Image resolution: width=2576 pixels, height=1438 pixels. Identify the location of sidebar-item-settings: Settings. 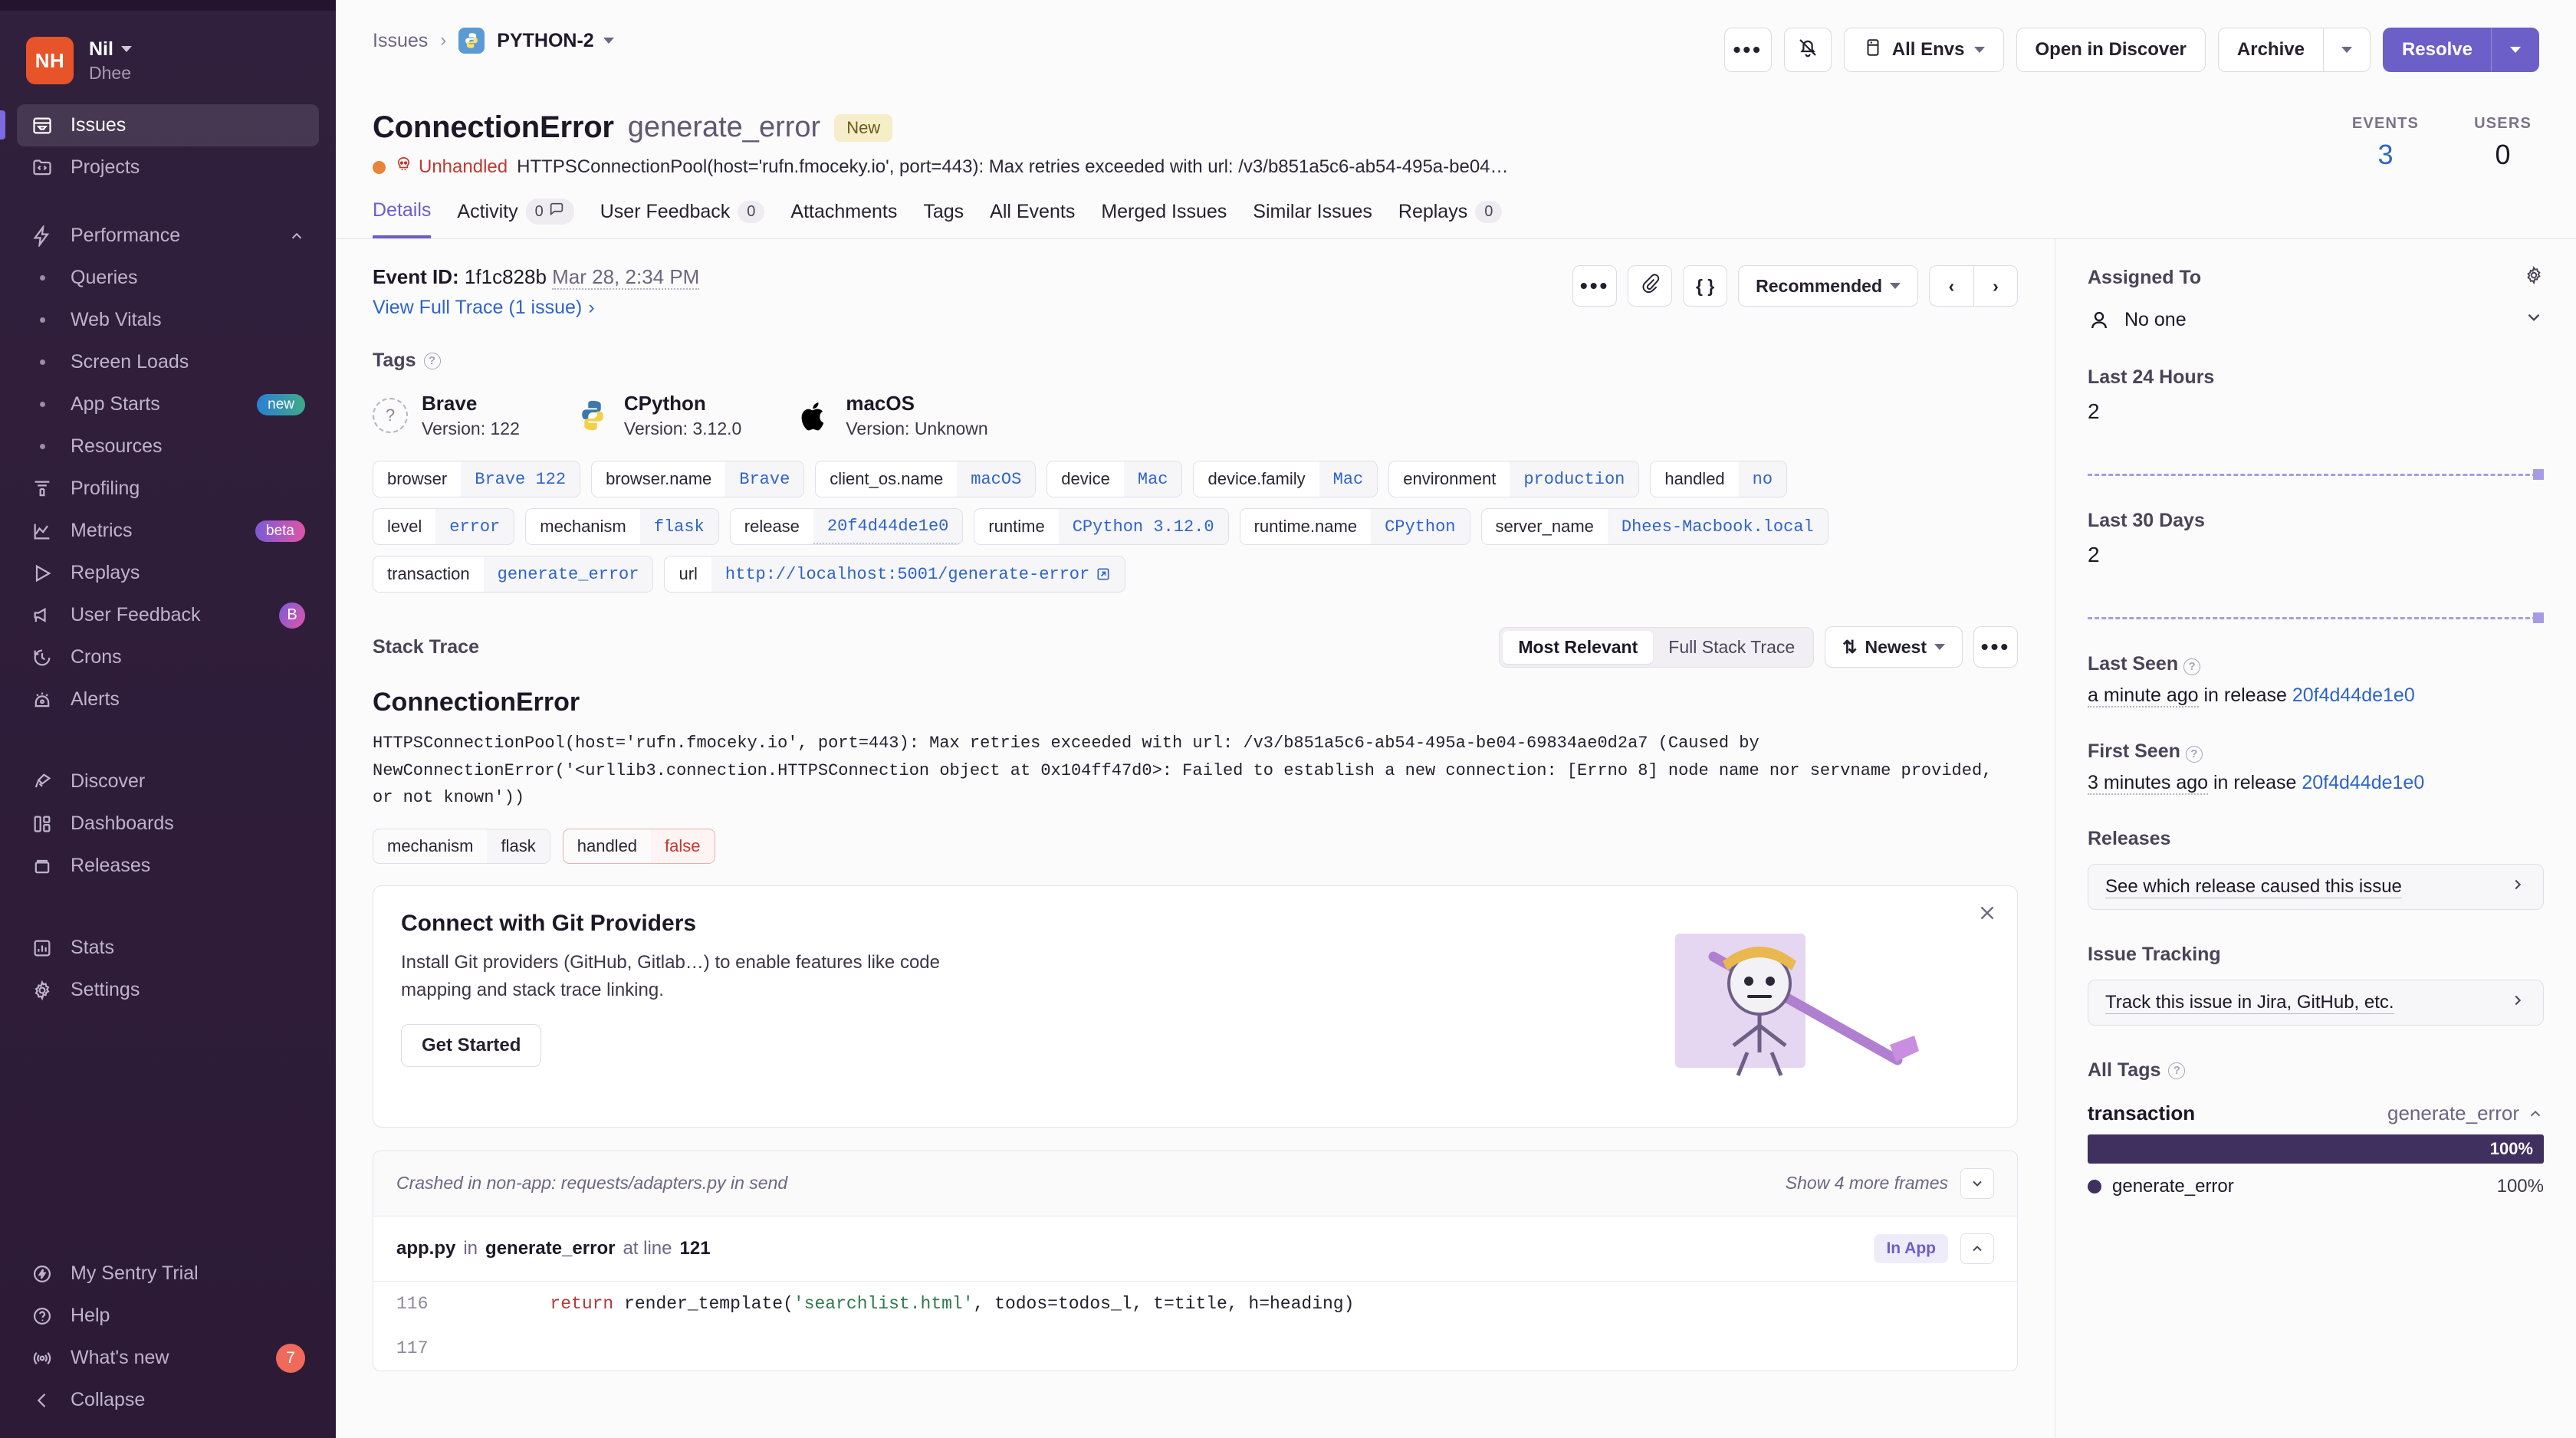
(168, 990).